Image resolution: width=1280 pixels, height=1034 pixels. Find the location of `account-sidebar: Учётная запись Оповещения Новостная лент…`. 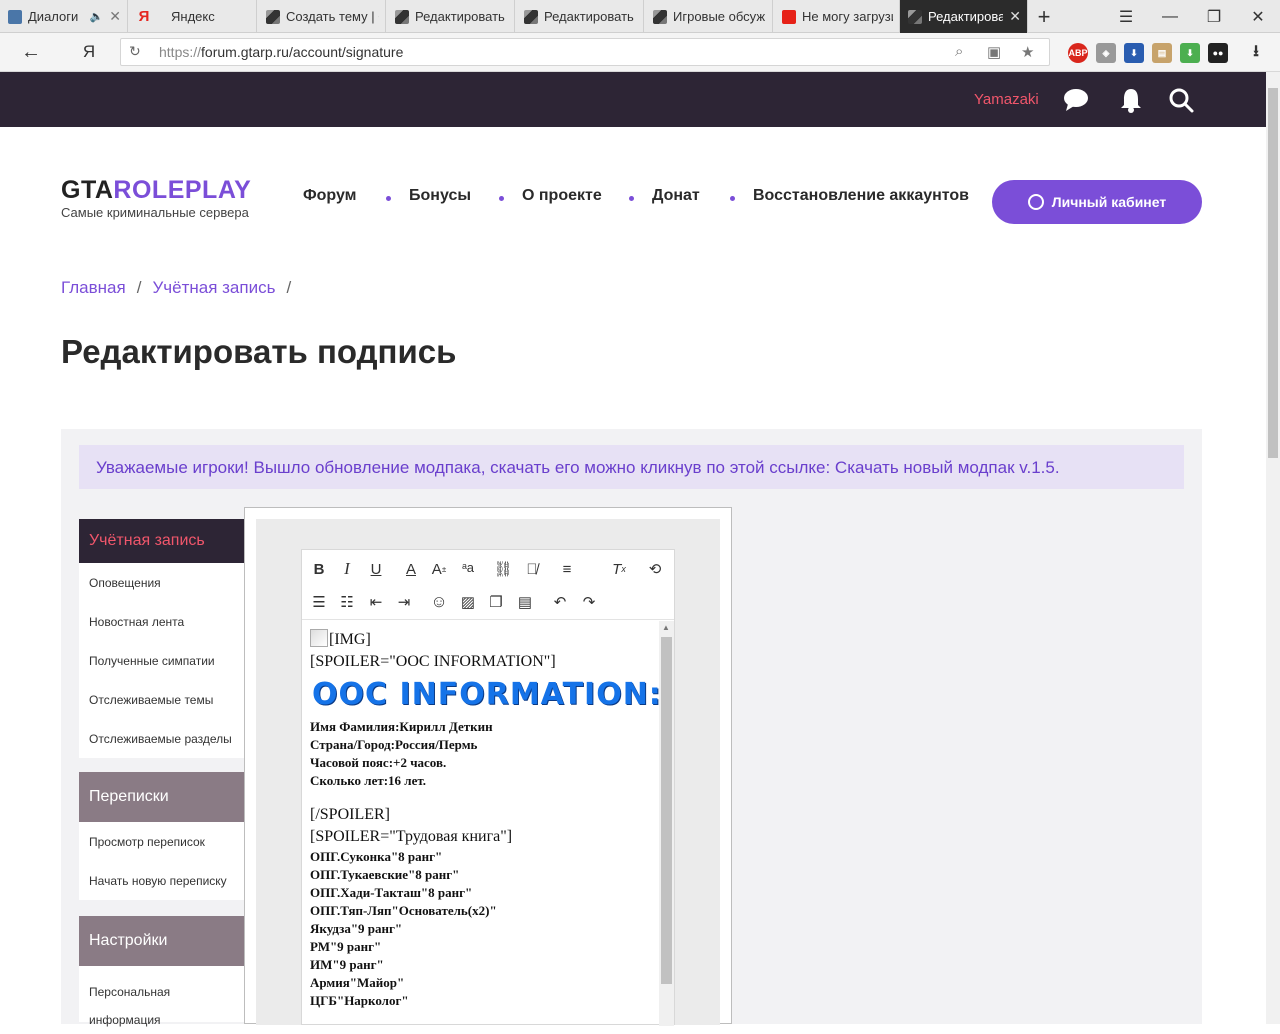

account-sidebar: Учётная запись Оповещения Новостная лент… is located at coordinates (161, 773).